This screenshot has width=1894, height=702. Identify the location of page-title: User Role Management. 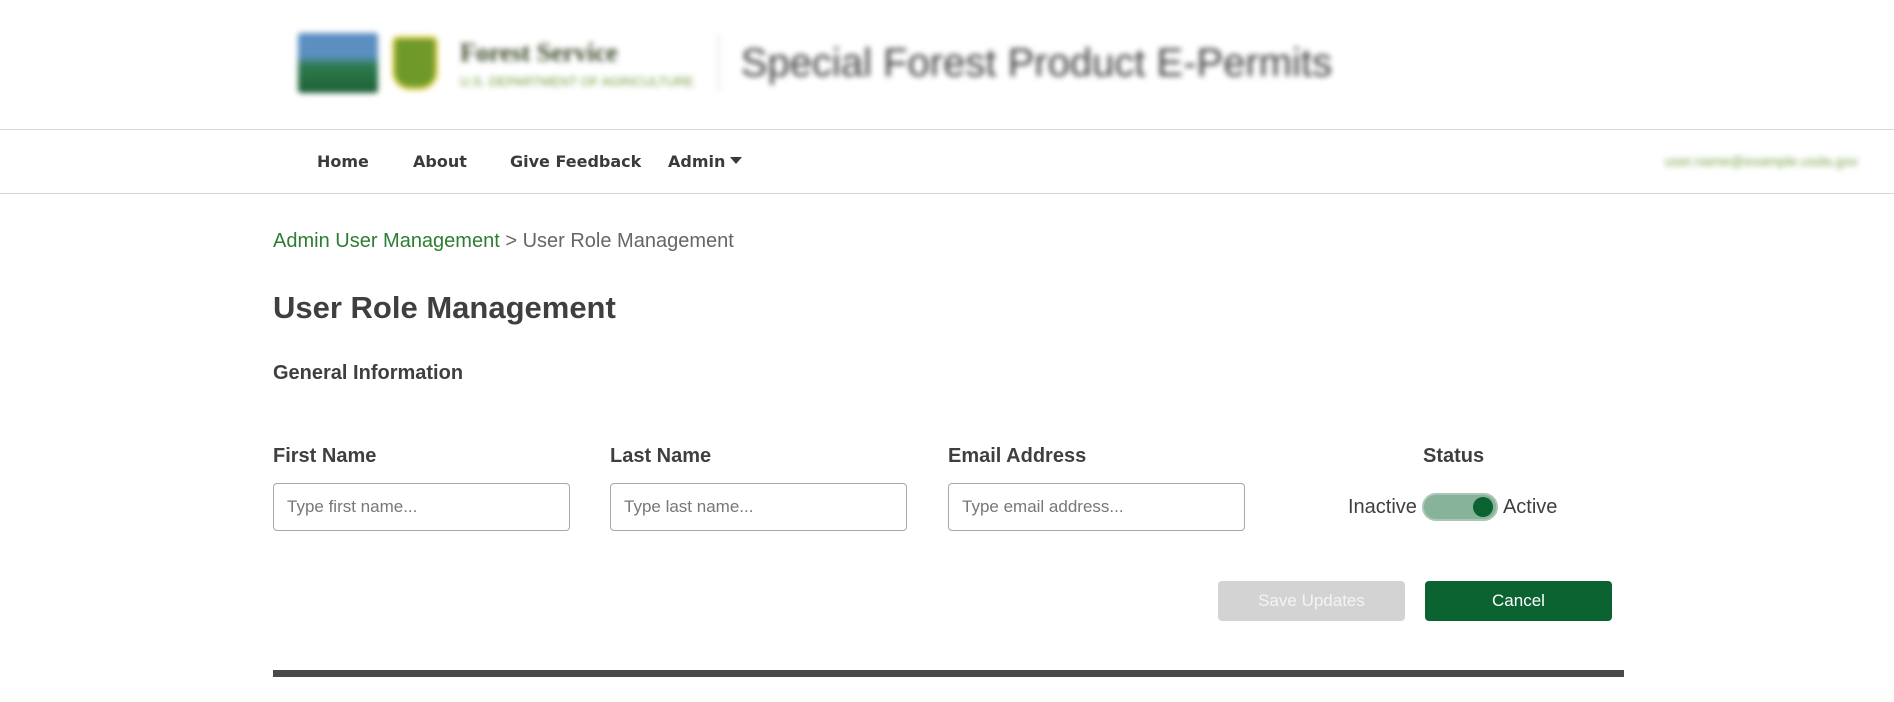
(444, 307).